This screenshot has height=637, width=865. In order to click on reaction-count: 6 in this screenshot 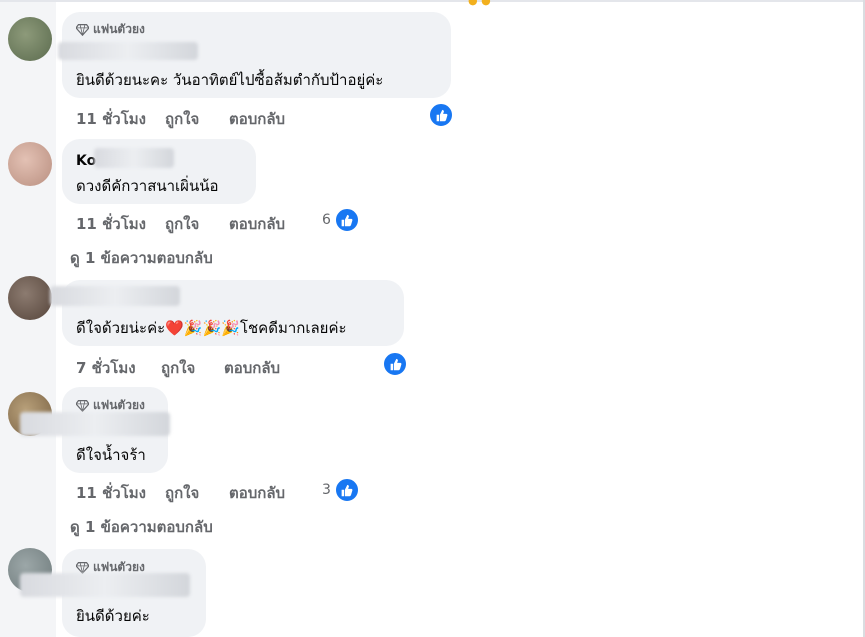, I will do `click(326, 220)`.